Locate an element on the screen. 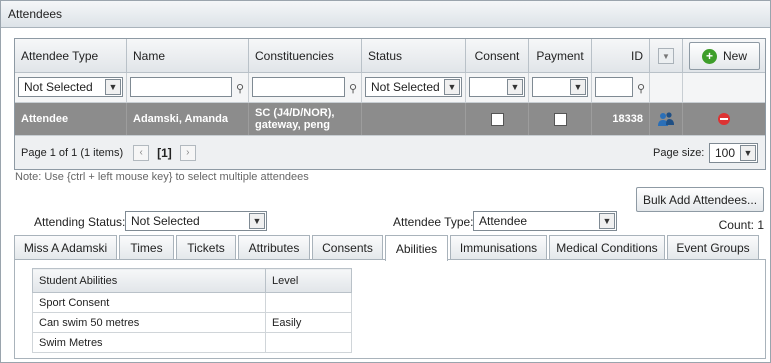 The height and width of the screenshot is (363, 771). table-row: Swim Metres is located at coordinates (192, 342).